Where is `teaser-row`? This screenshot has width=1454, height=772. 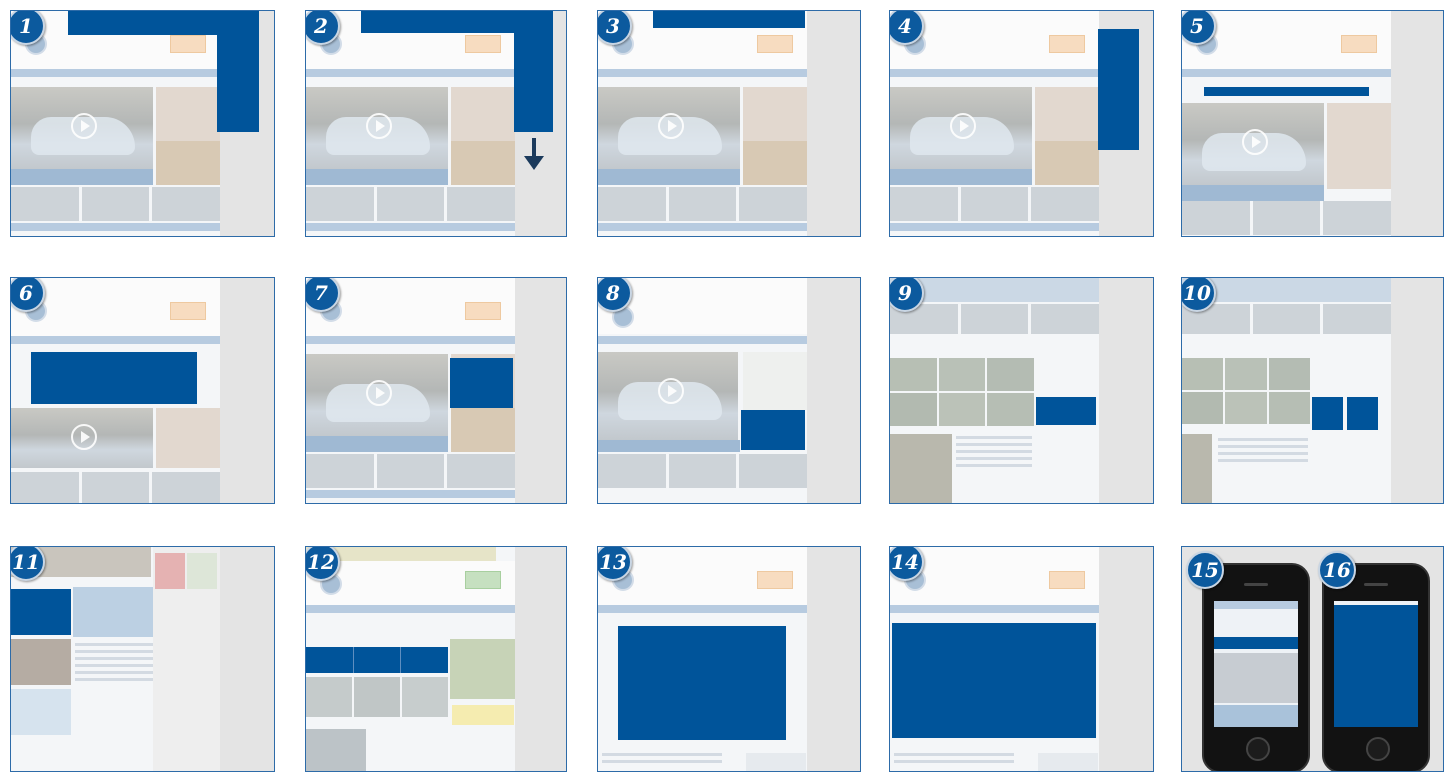
teaser-row is located at coordinates (115, 204).